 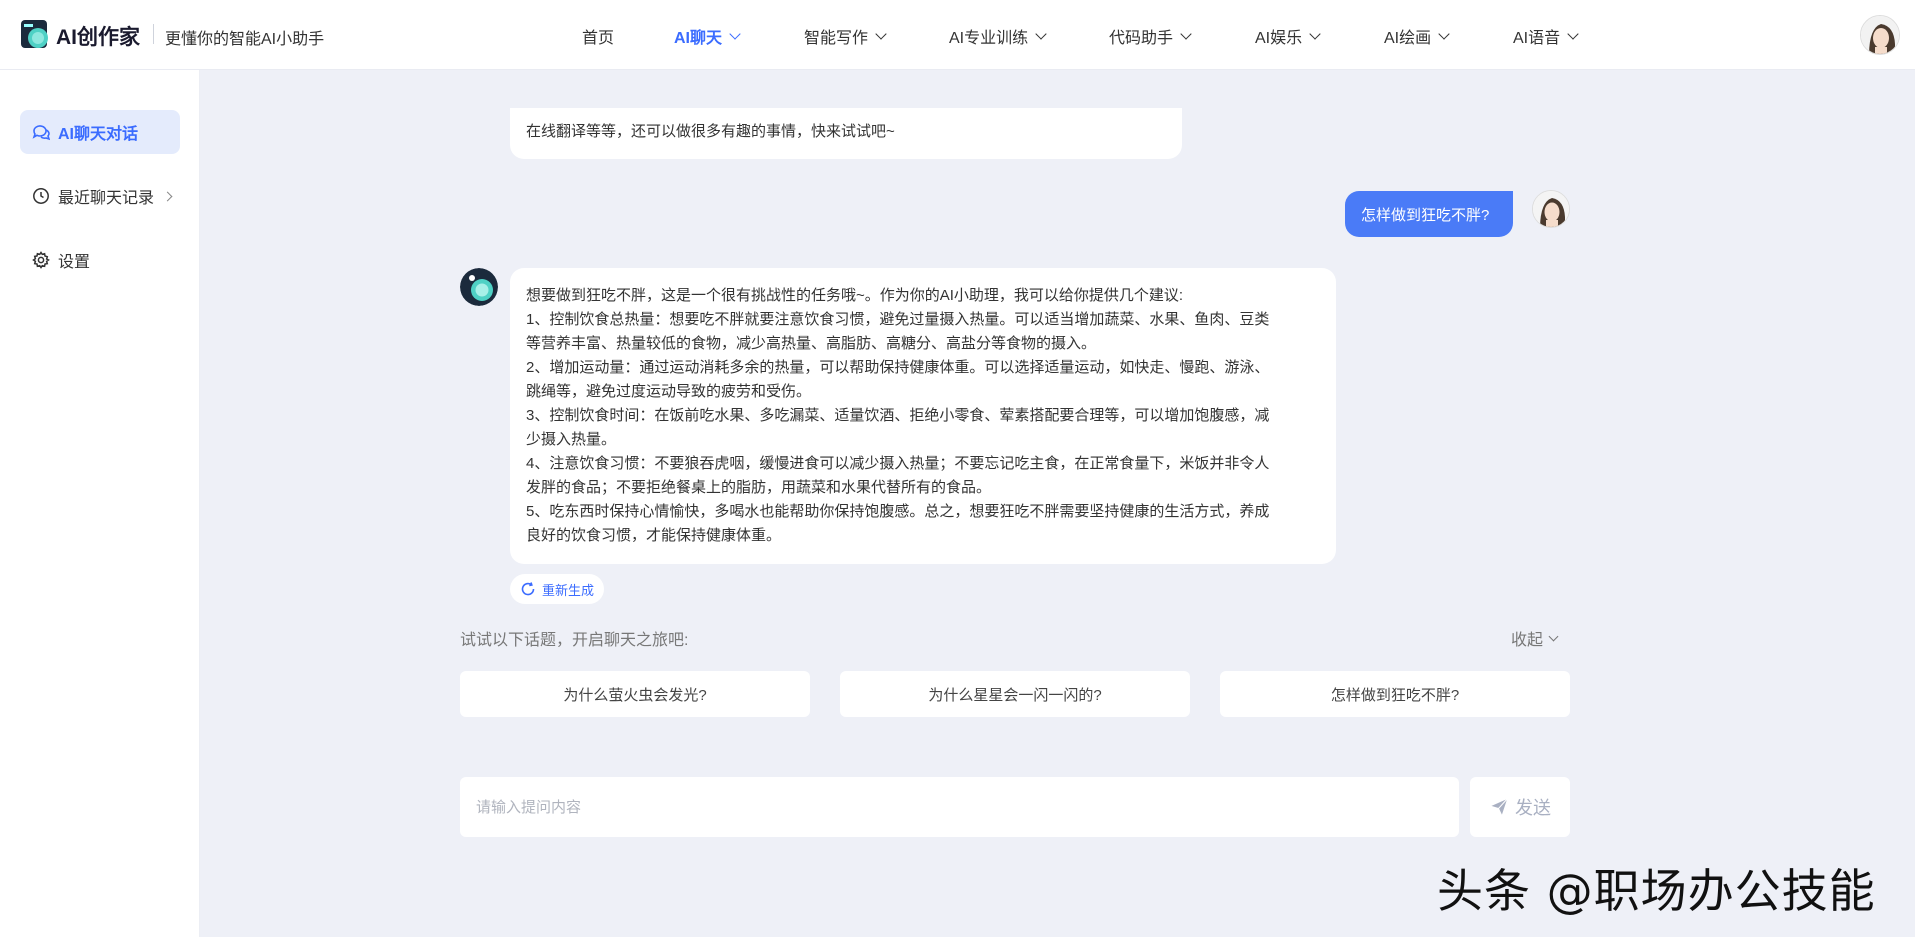 I want to click on topic-suggestion: 怎样做到狂吃不胖?, so click(x=1395, y=694).